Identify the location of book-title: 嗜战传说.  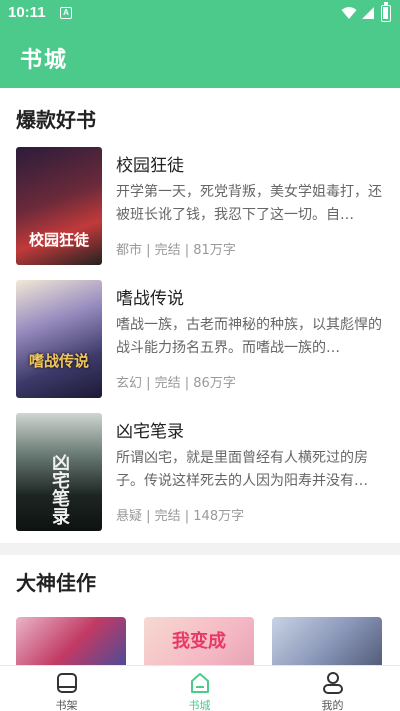
(150, 296).